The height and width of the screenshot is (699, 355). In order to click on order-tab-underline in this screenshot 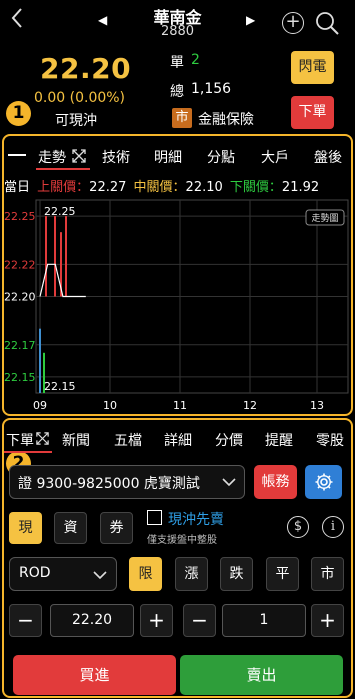, I will do `click(28, 452)`.